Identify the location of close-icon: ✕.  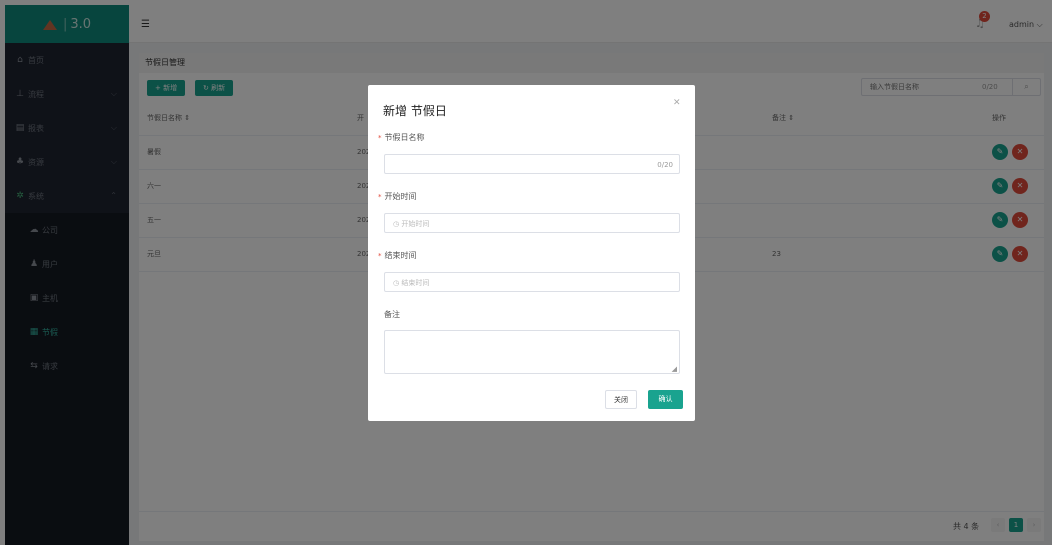
(677, 103).